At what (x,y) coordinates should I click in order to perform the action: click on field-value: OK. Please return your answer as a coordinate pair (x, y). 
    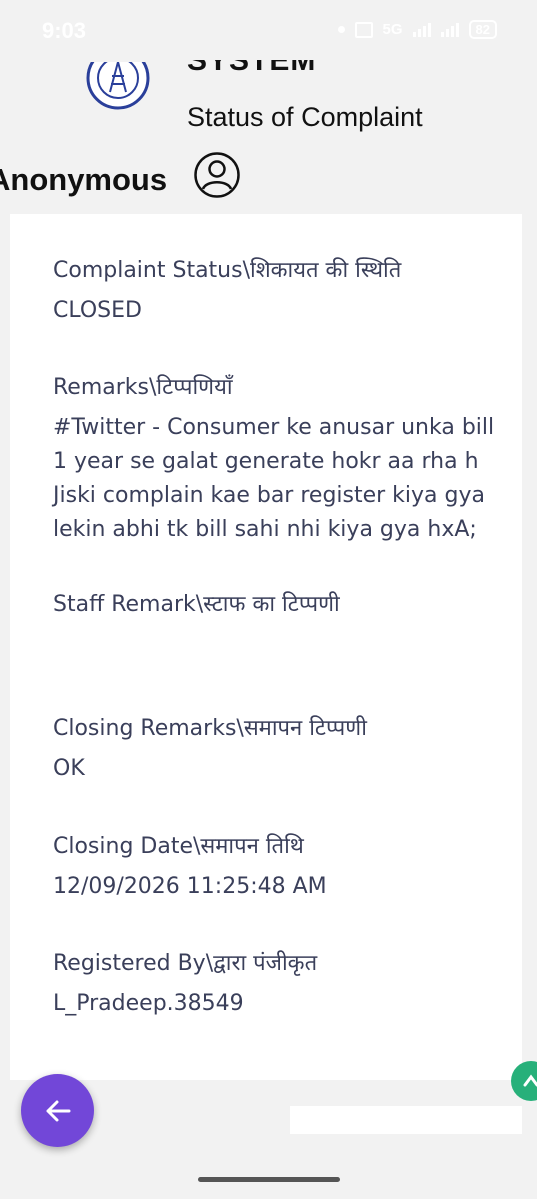
    Looking at the image, I should click on (69, 768).